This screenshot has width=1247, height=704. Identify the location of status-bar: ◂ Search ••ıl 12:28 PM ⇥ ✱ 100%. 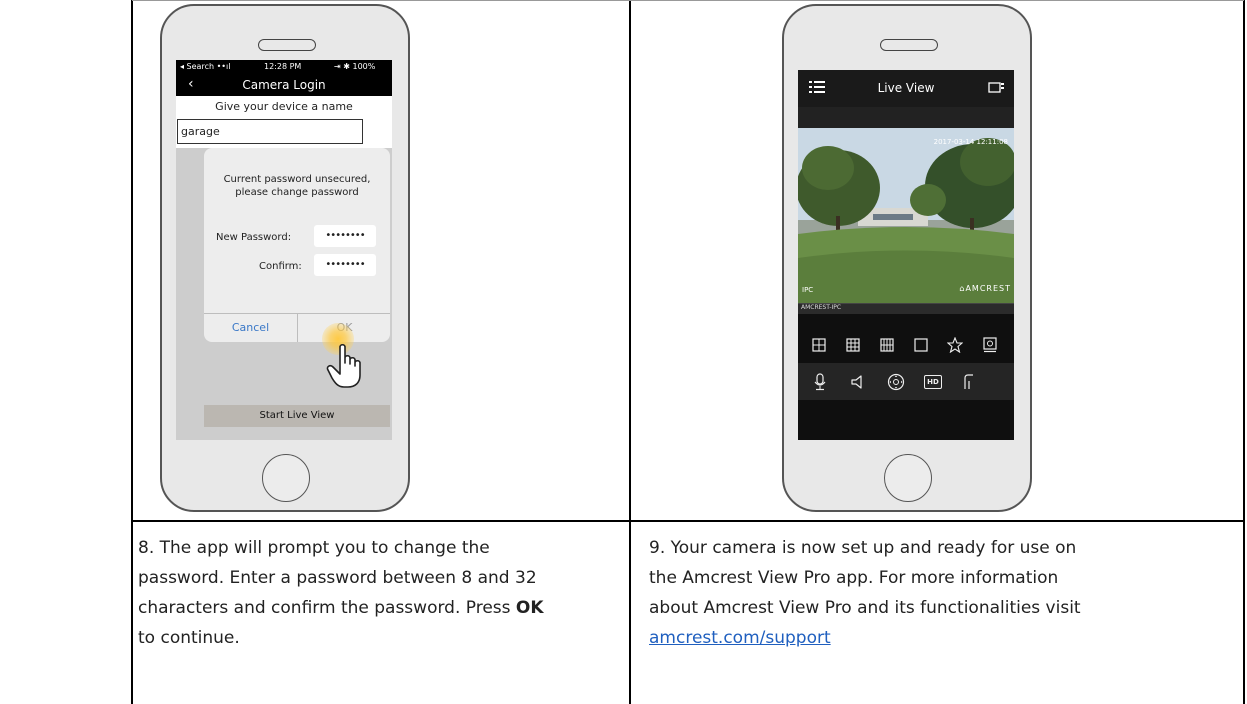
(284, 67).